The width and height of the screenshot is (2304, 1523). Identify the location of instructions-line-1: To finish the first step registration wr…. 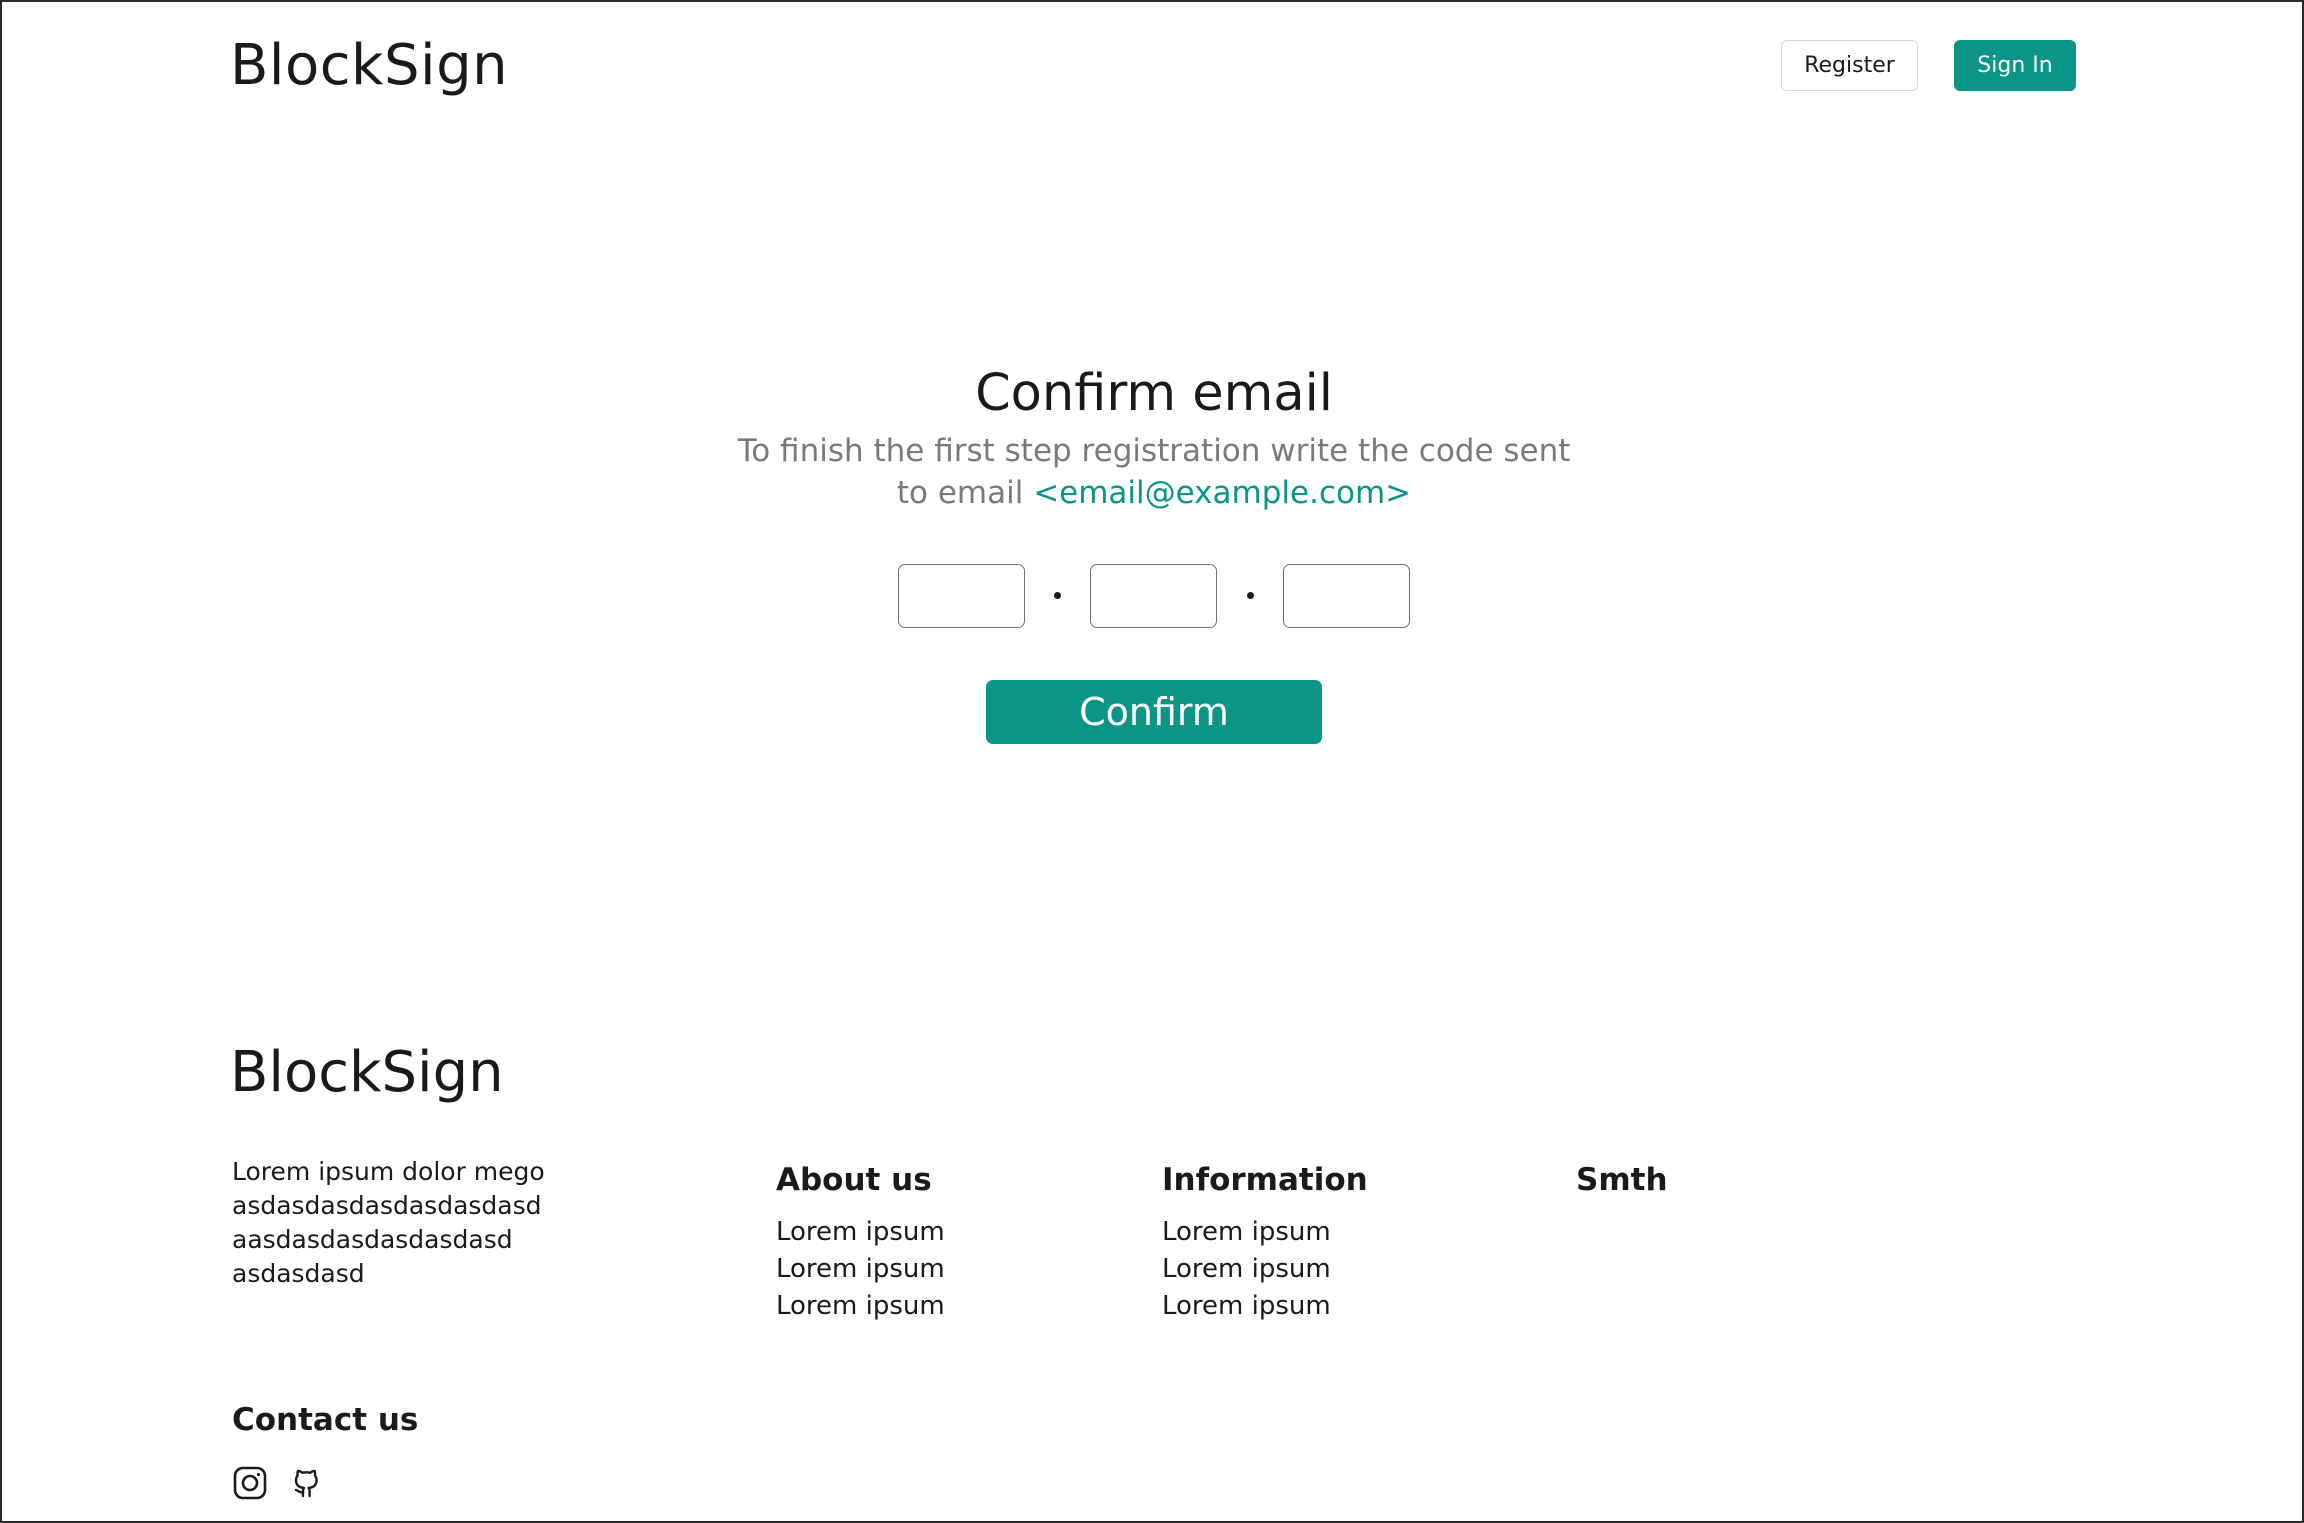
(1154, 451).